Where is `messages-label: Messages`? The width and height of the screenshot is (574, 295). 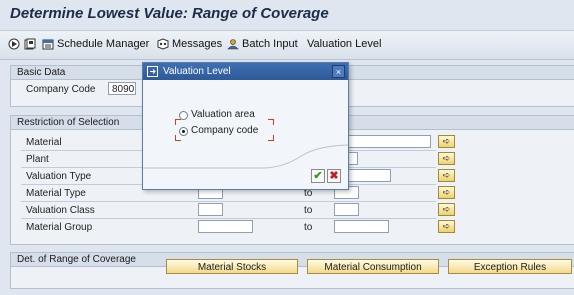 messages-label: Messages is located at coordinates (197, 44).